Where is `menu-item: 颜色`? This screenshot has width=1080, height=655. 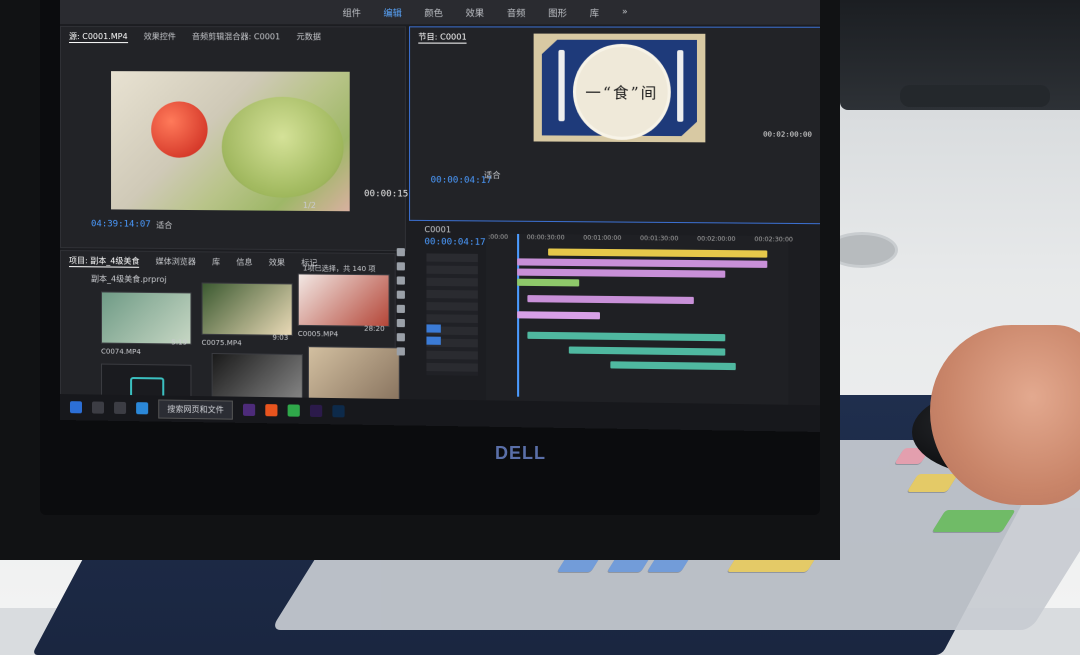
menu-item: 颜色 is located at coordinates (433, 12).